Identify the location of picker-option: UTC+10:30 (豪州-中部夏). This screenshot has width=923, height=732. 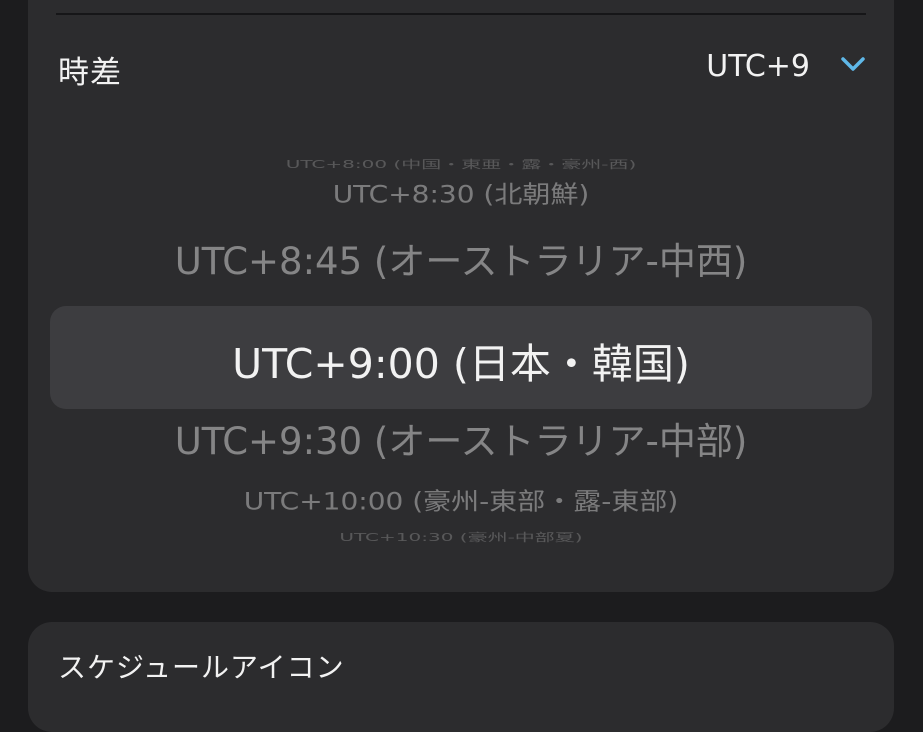
(461, 537).